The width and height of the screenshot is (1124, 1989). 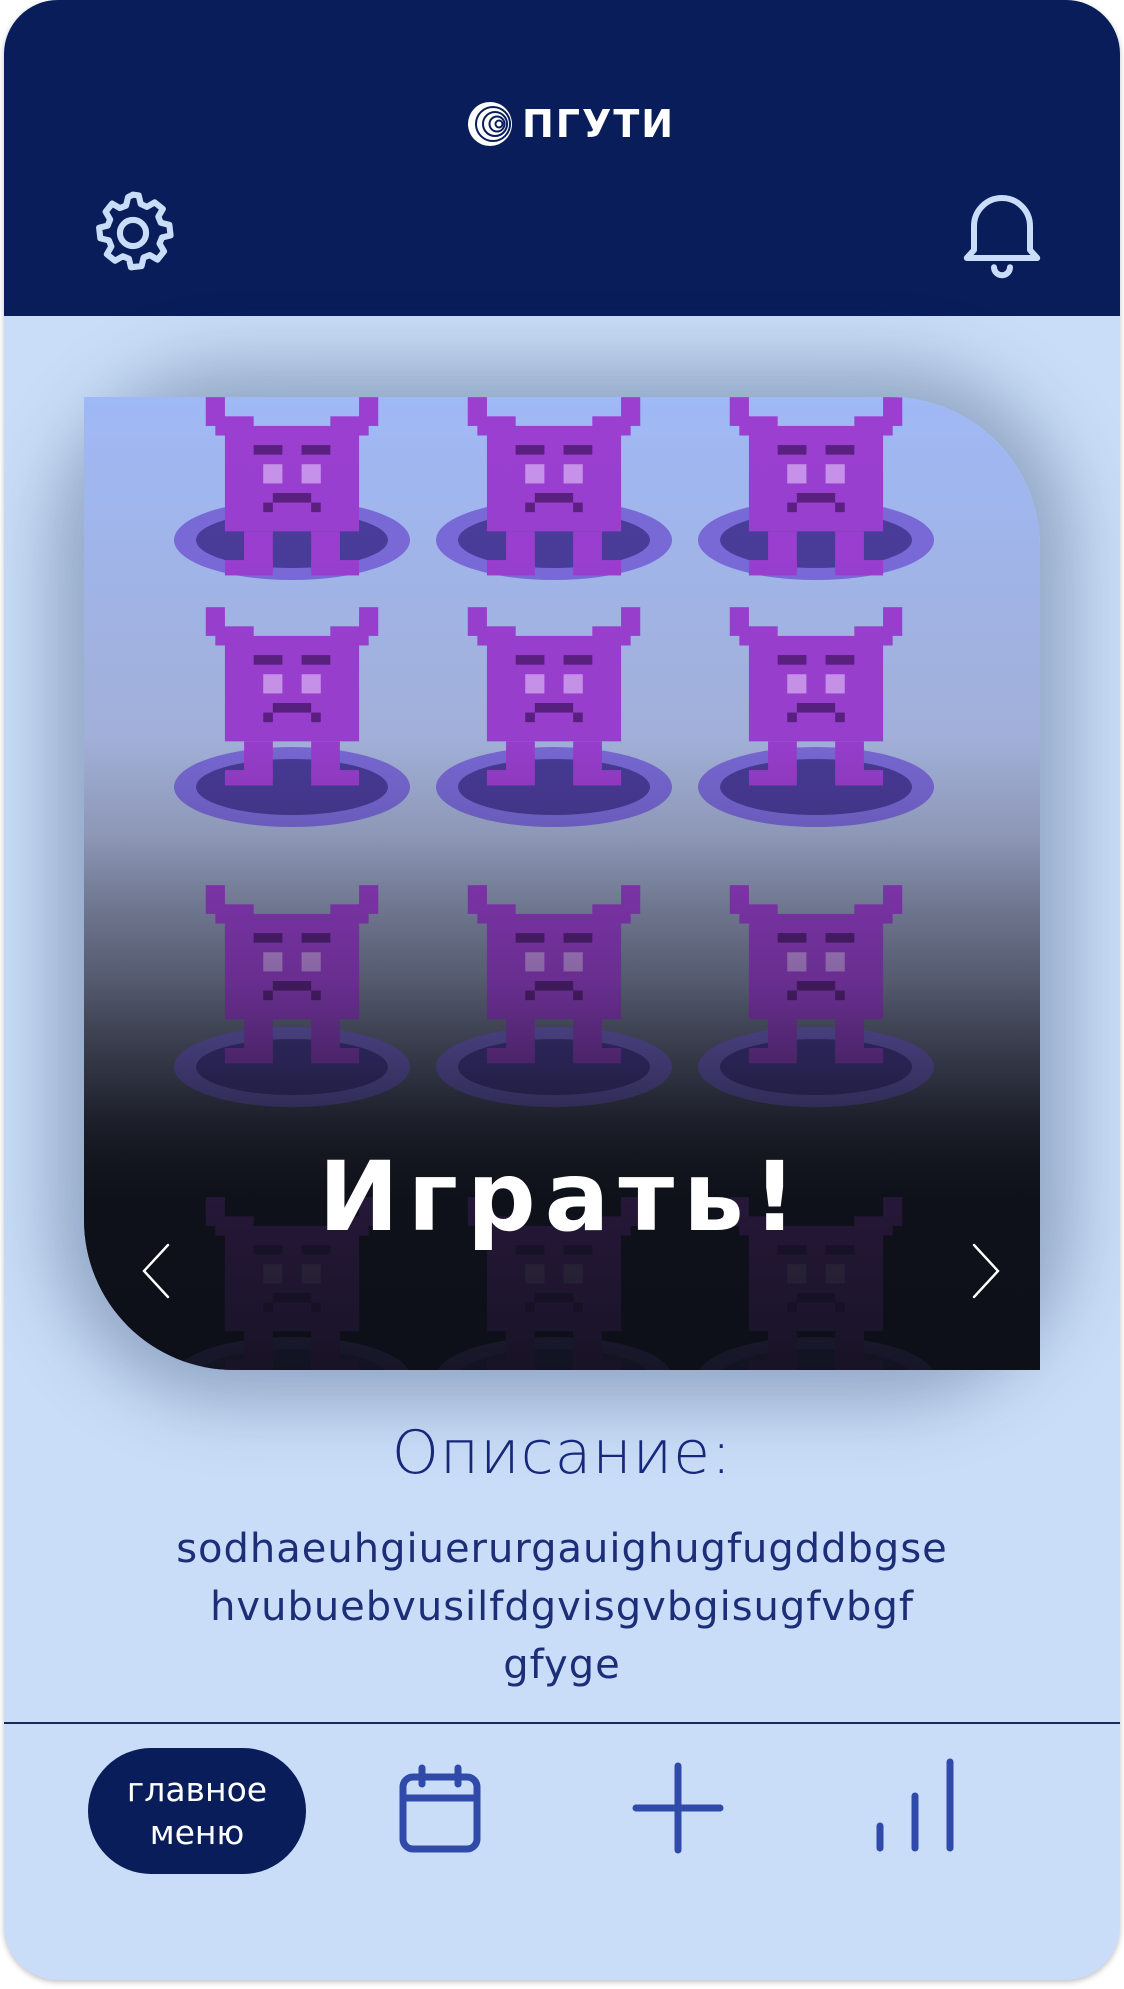 What do you see at coordinates (197, 1811) in the screenshot?
I see `main-menu-button: главное меню` at bounding box center [197, 1811].